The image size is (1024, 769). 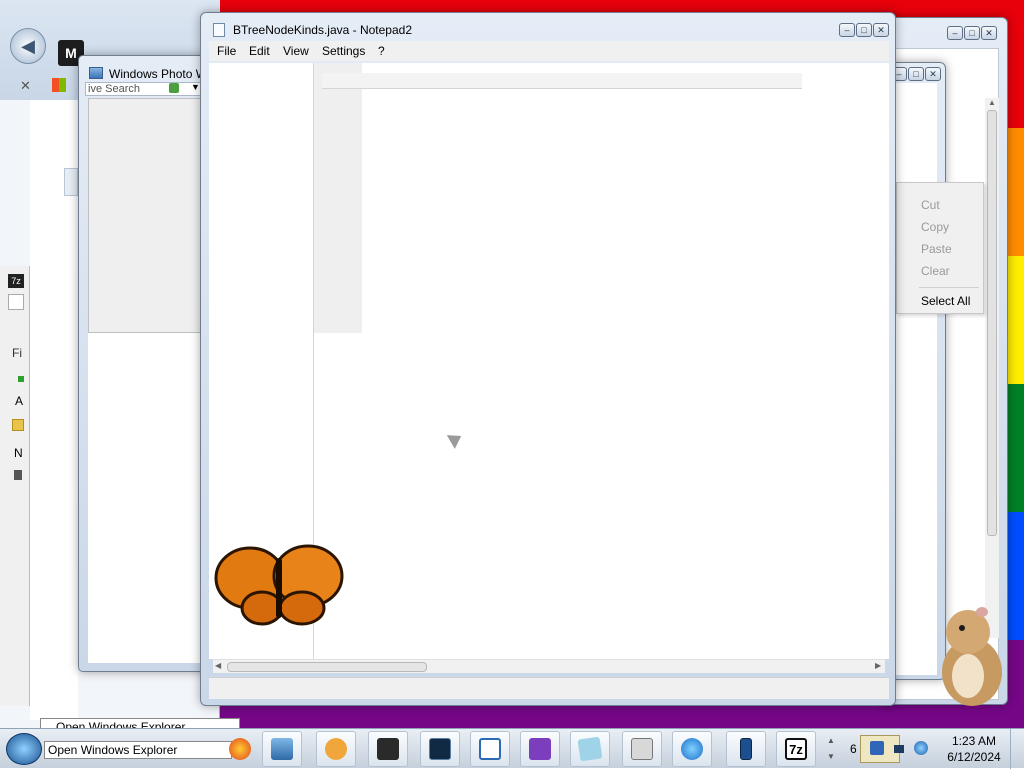 What do you see at coordinates (549, 688) in the screenshot?
I see `notepad-status-bar` at bounding box center [549, 688].